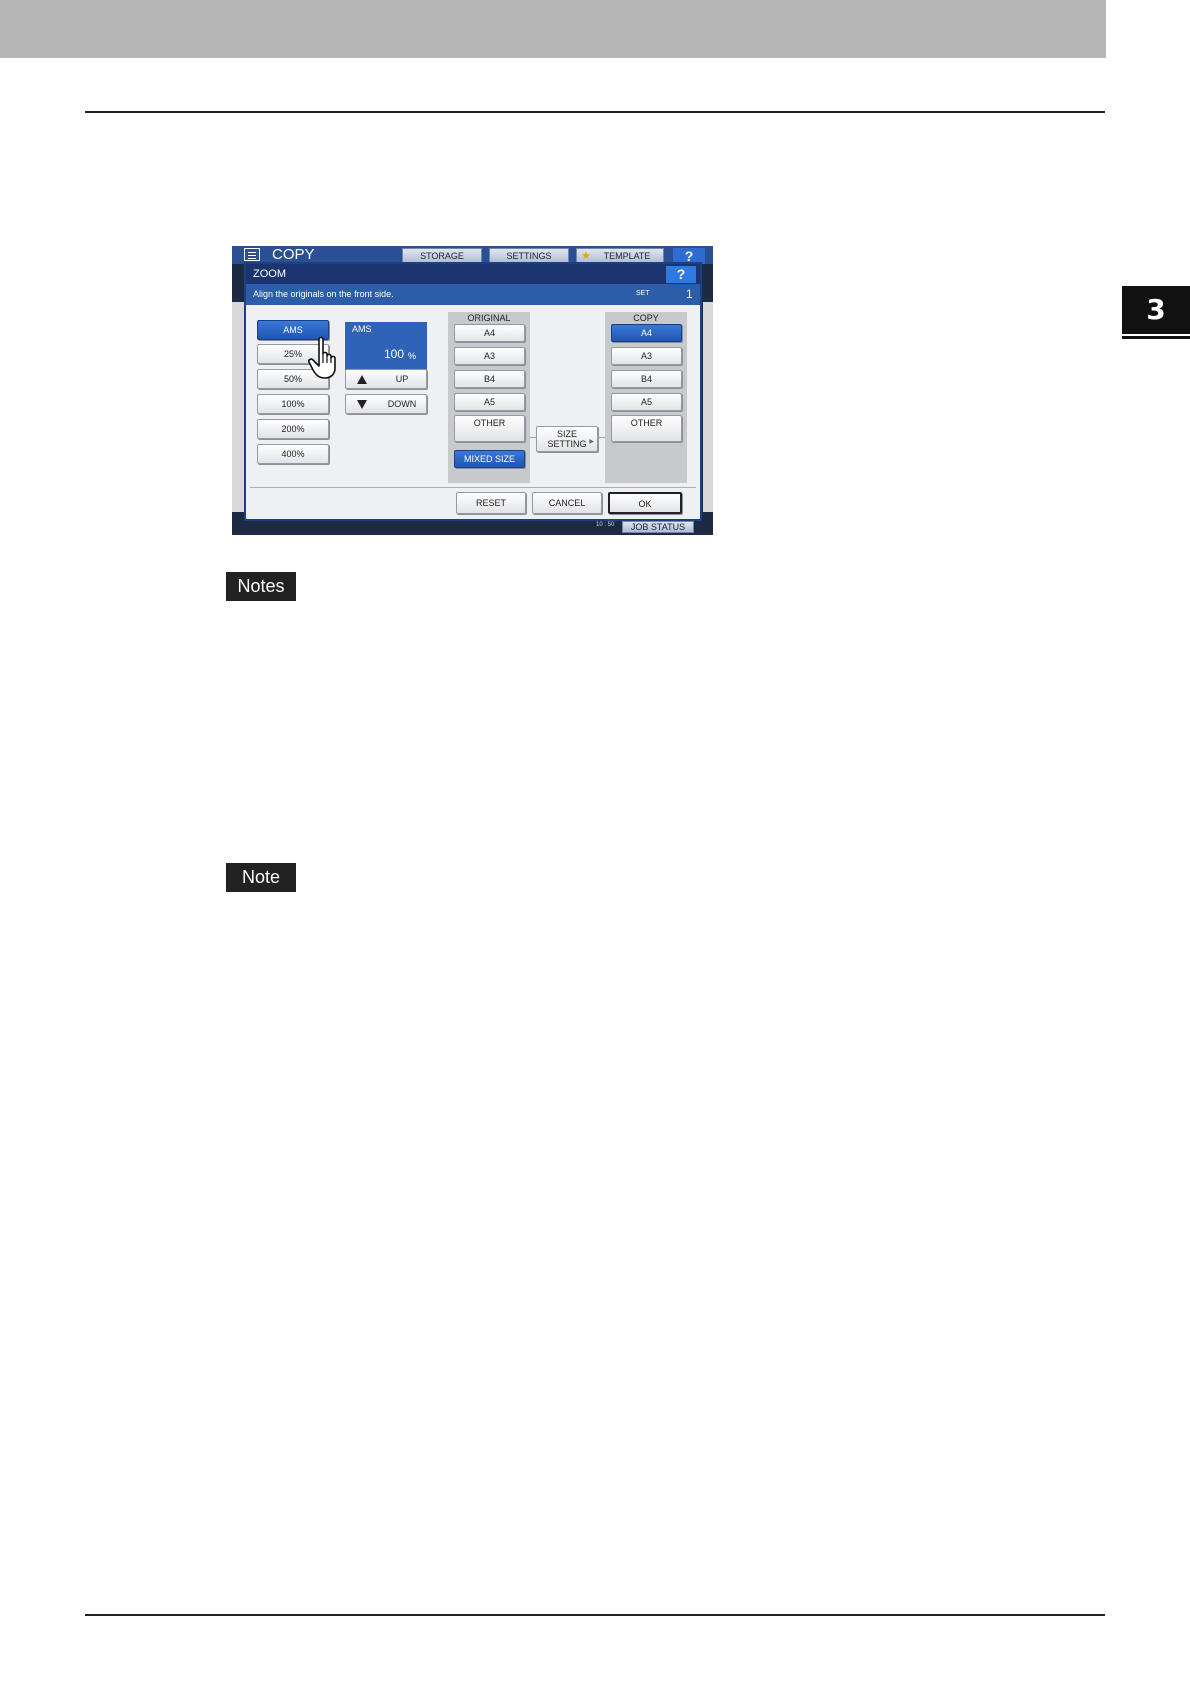 Image resolution: width=1190 pixels, height=1684 pixels. Describe the element at coordinates (323, 294) in the screenshot. I see `message-text: Align the originals on the front side.` at that location.